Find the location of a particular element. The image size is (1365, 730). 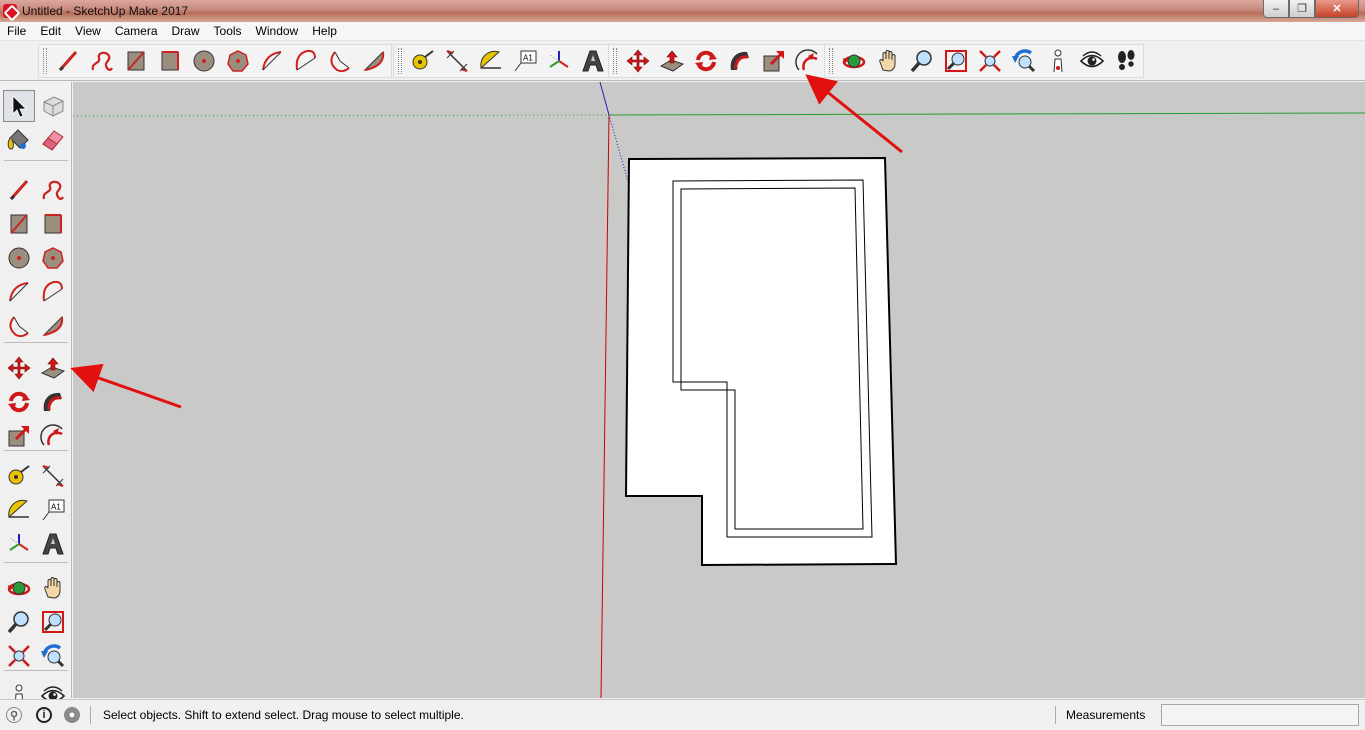

walk-tool-button is located at coordinates (1126, 61).